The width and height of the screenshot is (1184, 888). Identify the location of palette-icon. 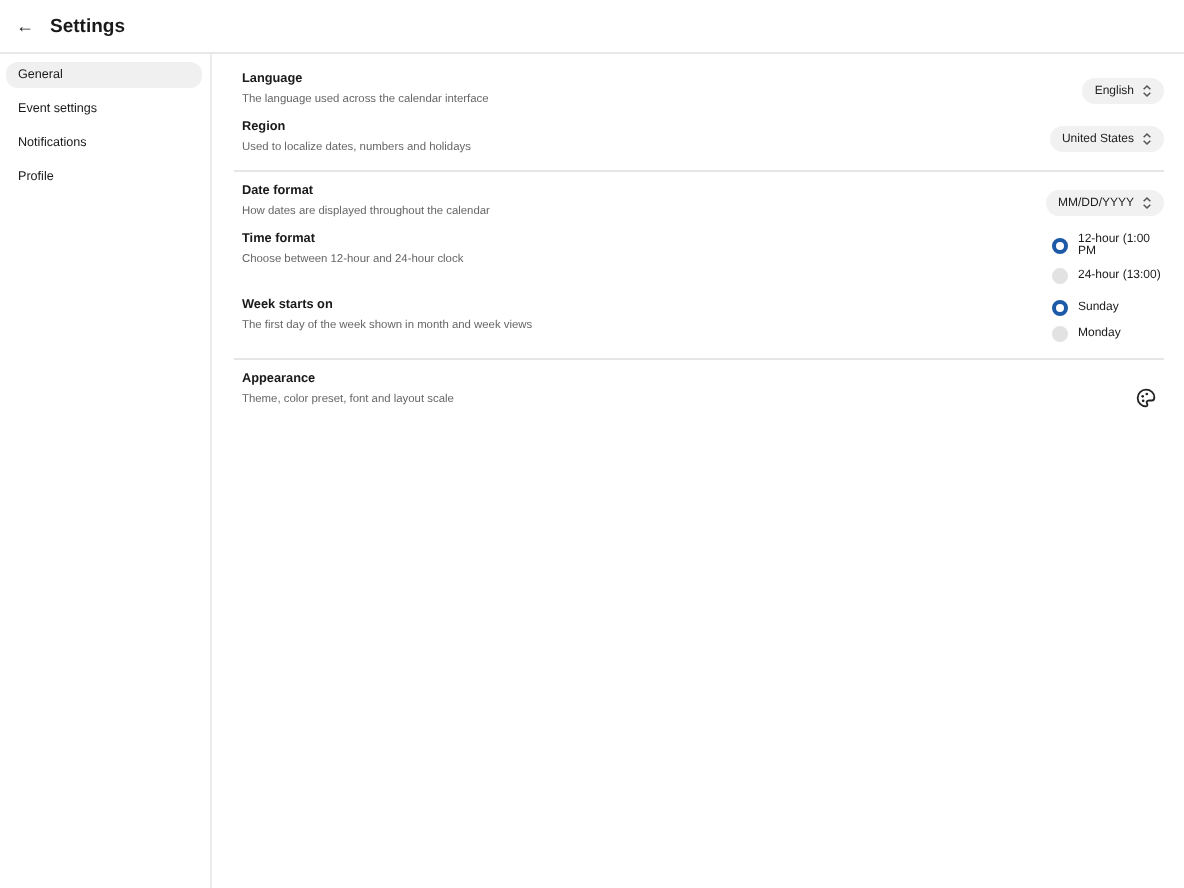
(1146, 398).